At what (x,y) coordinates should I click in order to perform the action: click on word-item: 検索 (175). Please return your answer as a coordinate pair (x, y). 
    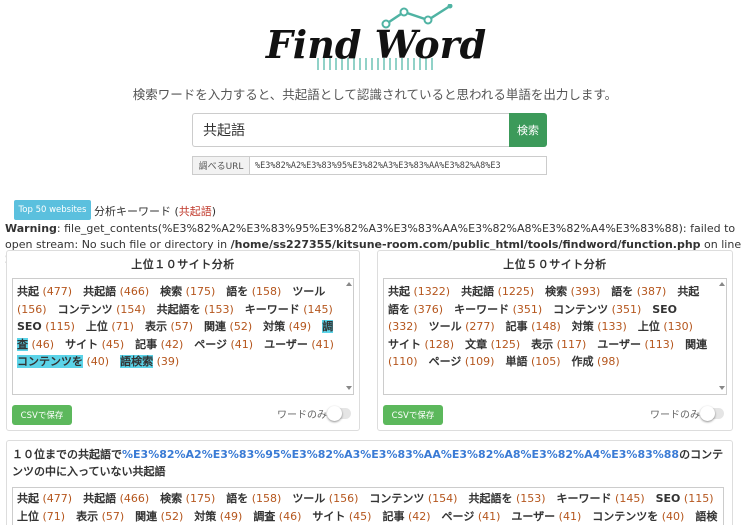
    Looking at the image, I should click on (187, 498).